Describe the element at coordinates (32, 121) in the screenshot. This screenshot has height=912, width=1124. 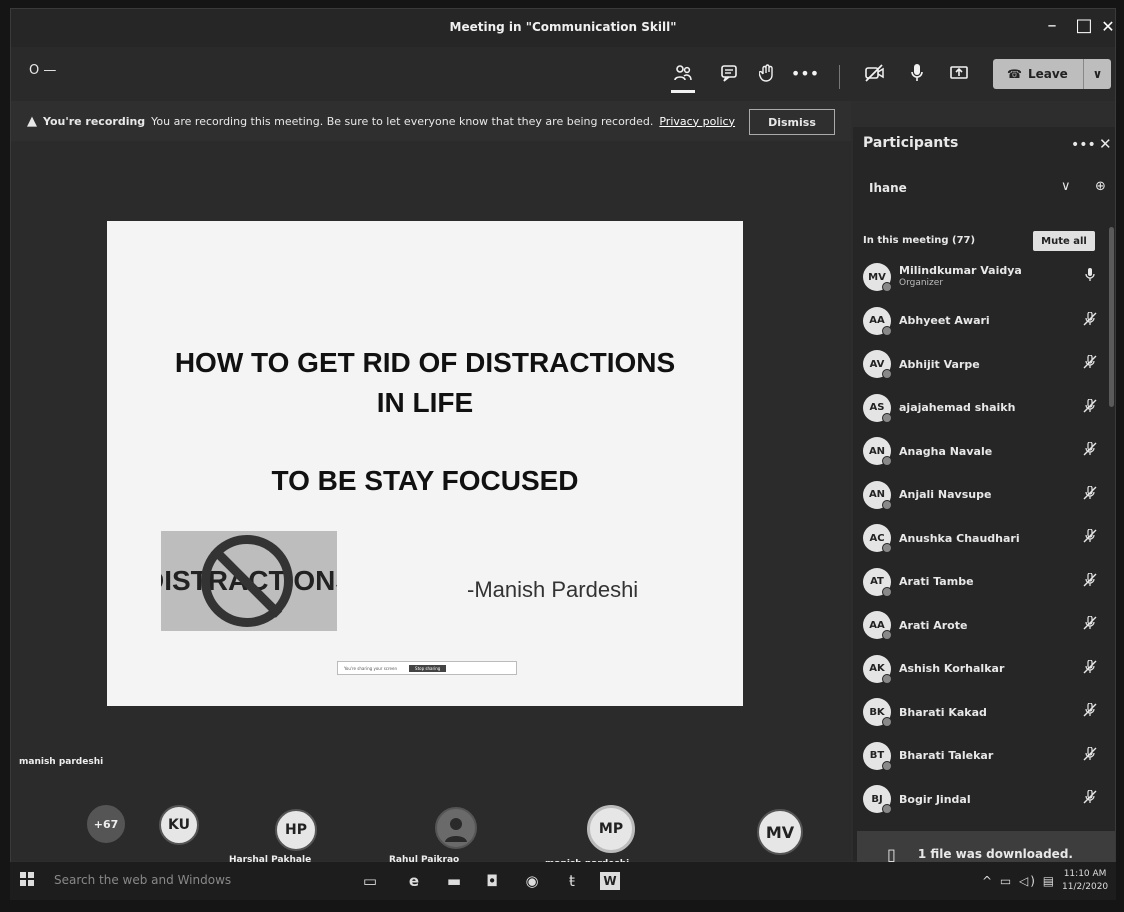
I see `warning-icon: ▲` at that location.